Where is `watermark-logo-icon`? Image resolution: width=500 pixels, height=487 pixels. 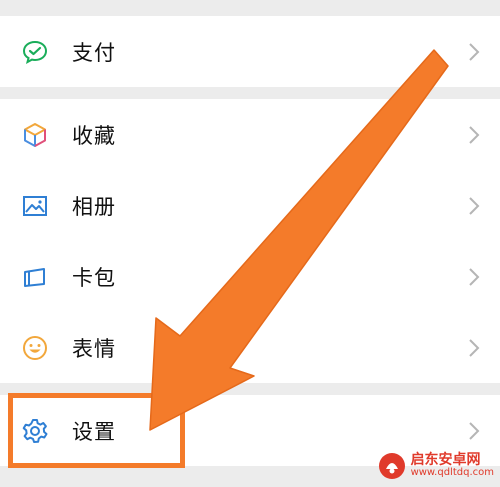
watermark-logo-icon is located at coordinates (391, 466).